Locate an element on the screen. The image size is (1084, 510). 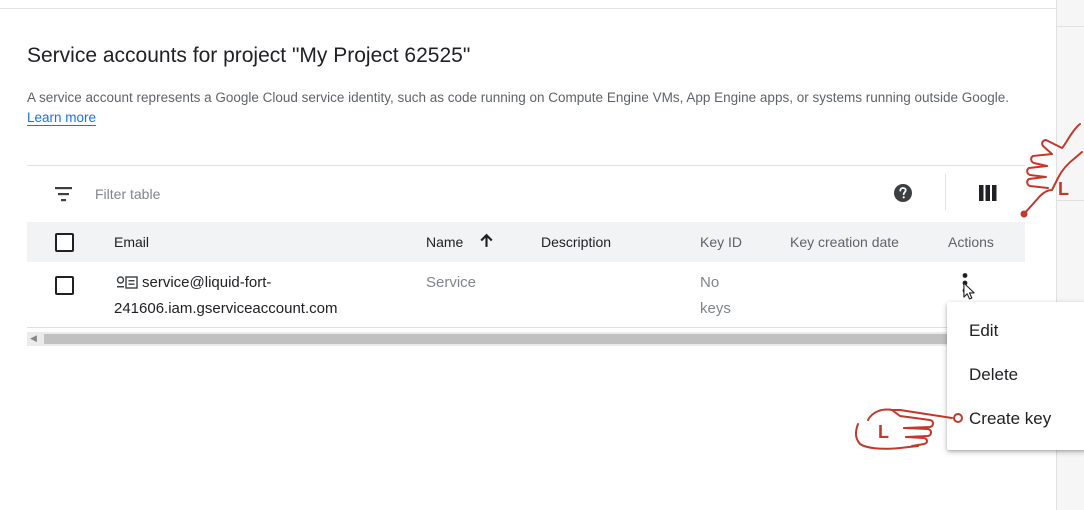
hand-label-bottom: L is located at coordinates (883, 432).